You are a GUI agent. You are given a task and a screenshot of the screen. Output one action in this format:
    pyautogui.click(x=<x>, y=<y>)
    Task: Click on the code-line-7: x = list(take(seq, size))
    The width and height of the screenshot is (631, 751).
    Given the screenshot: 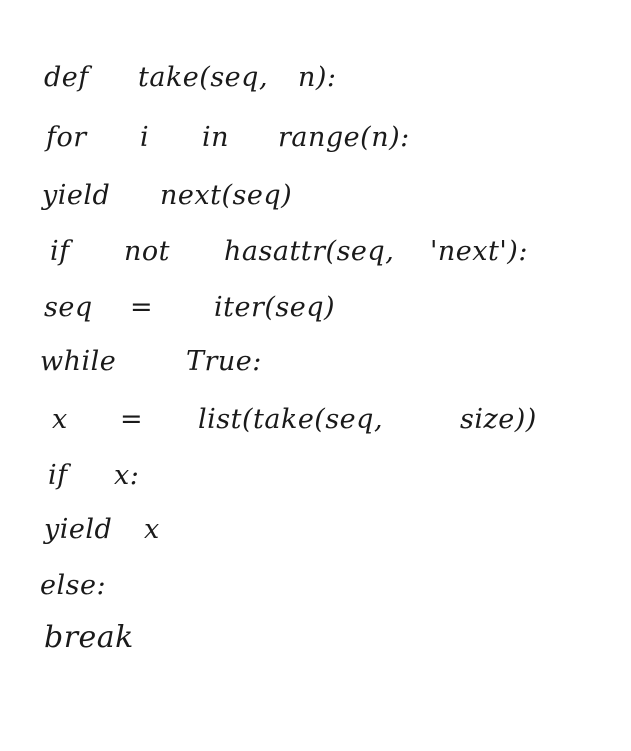 What is the action you would take?
    pyautogui.click(x=268, y=420)
    